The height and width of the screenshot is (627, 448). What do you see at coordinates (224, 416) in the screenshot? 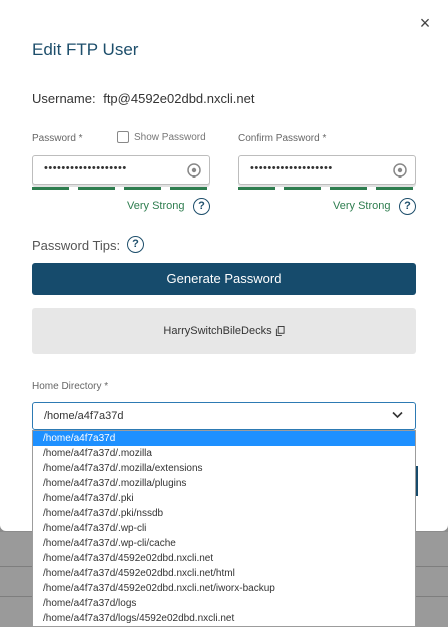
I see `home-directory-select: /home/a4f7a37d` at bounding box center [224, 416].